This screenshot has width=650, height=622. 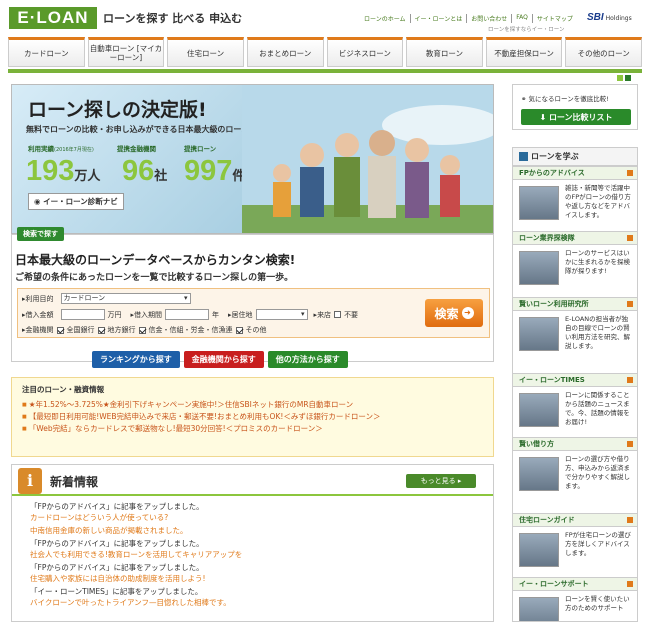 What do you see at coordinates (223, 359) in the screenshot?
I see `tab-institution: 金融機関から探す` at bounding box center [223, 359].